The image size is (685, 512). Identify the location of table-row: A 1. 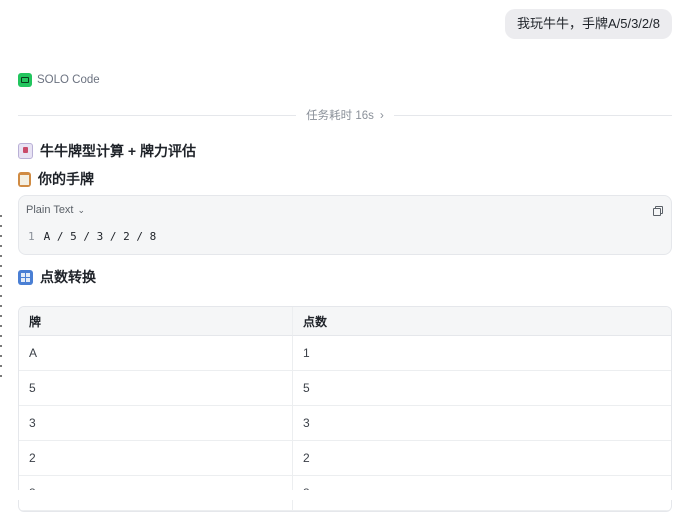
(345, 353).